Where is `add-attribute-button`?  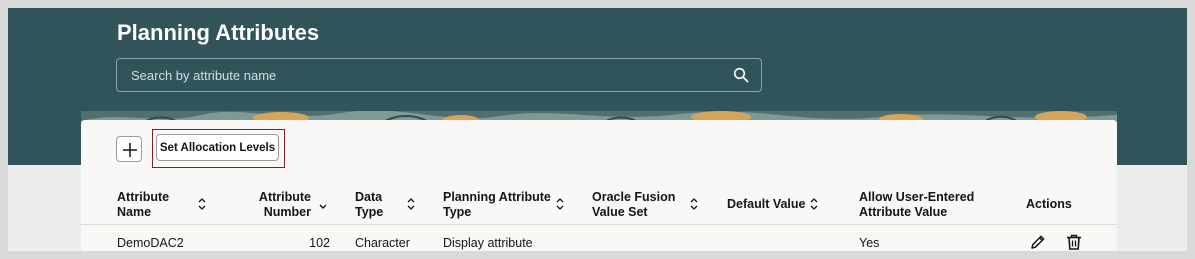
add-attribute-button is located at coordinates (129, 149).